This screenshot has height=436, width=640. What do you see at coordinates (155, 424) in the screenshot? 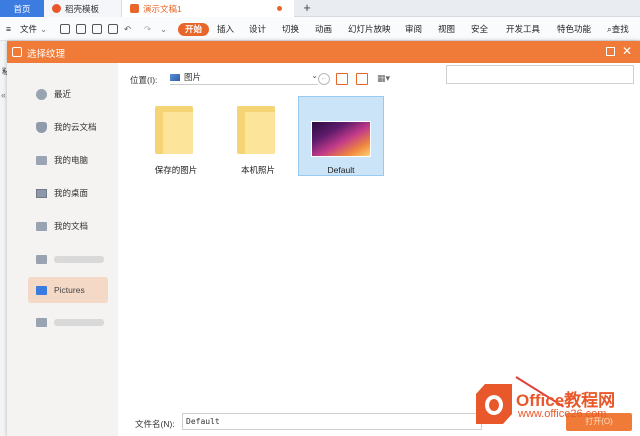
I see `filename-label: 文件名(N):` at bounding box center [155, 424].